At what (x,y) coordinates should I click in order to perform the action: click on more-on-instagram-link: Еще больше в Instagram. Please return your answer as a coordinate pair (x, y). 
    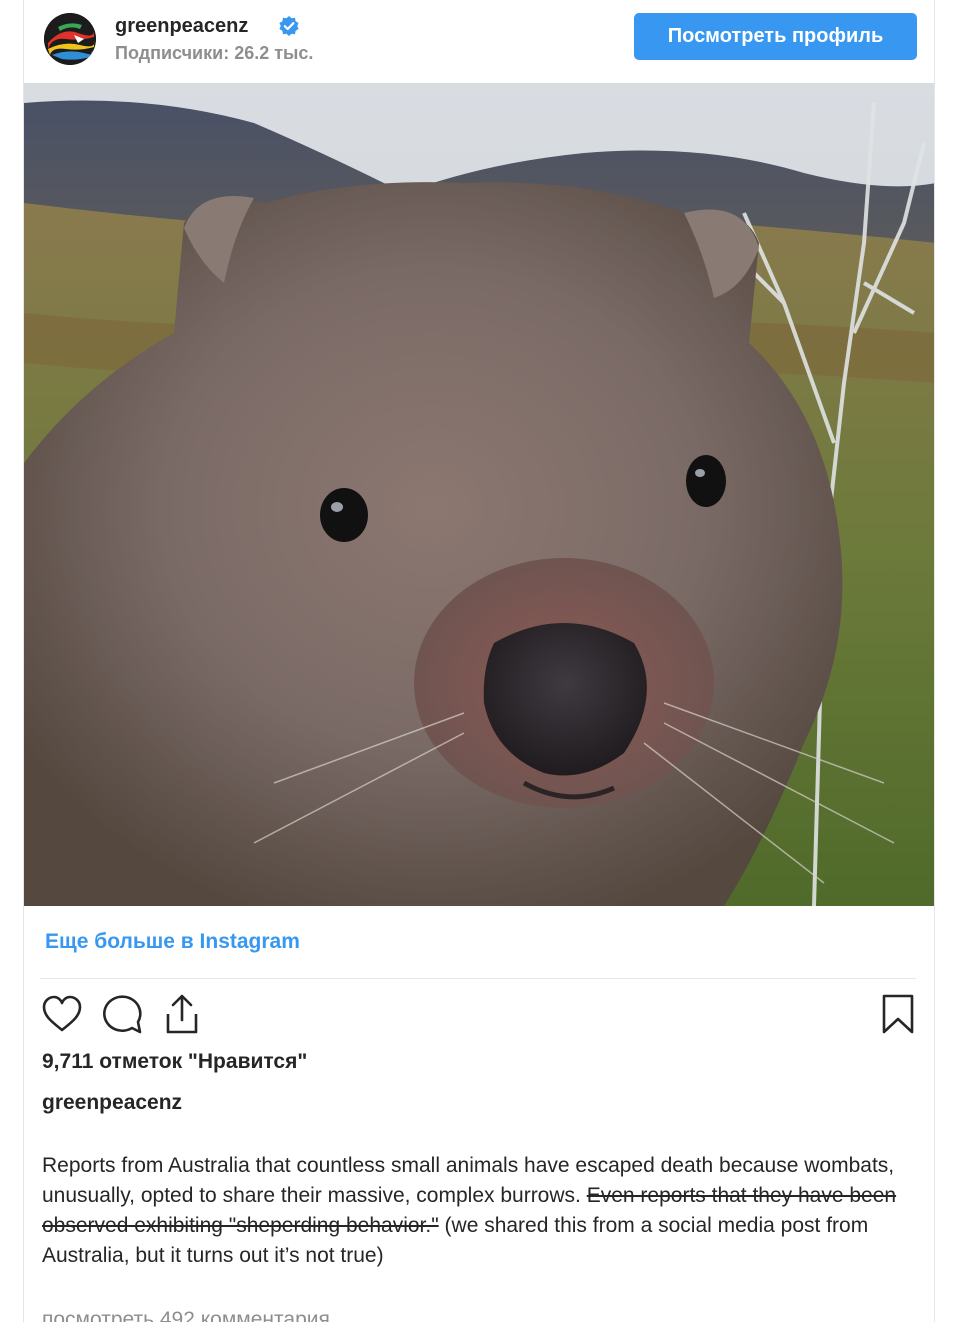
    Looking at the image, I should click on (172, 942).